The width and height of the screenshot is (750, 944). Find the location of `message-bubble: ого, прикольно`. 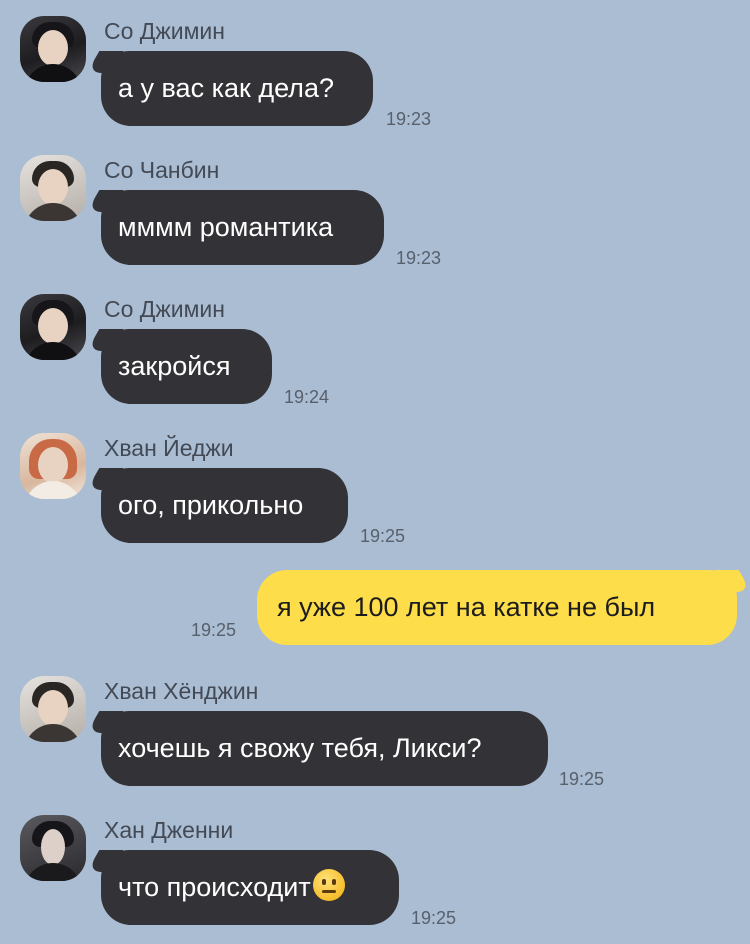

message-bubble: ого, прикольно is located at coordinates (224, 505).